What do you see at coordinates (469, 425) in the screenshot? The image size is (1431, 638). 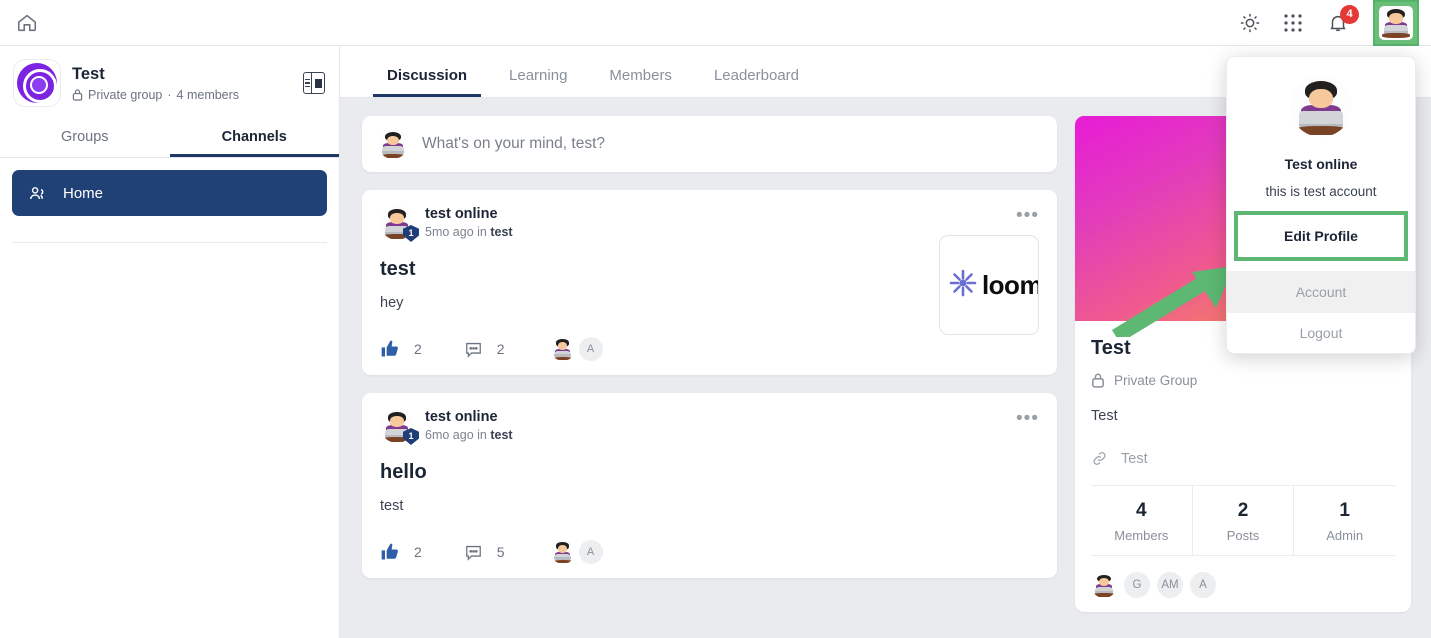 I see `post-author-block: test online 6mo ago in test` at bounding box center [469, 425].